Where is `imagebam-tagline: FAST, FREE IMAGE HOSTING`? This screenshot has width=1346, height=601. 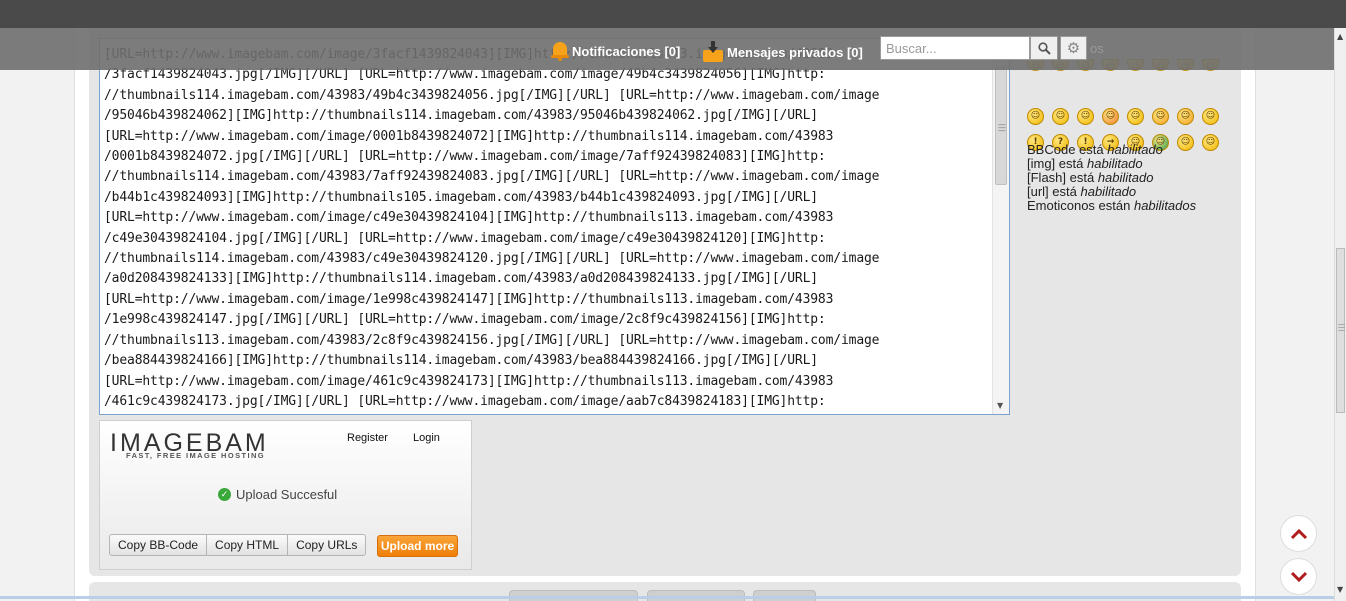 imagebam-tagline: FAST, FREE IMAGE HOSTING is located at coordinates (196, 455).